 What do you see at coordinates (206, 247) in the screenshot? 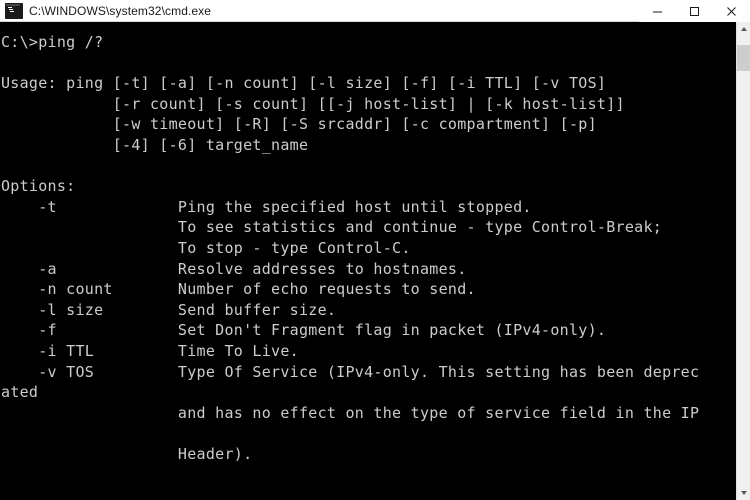
I see `console-line: To stop - type Control-C.` at bounding box center [206, 247].